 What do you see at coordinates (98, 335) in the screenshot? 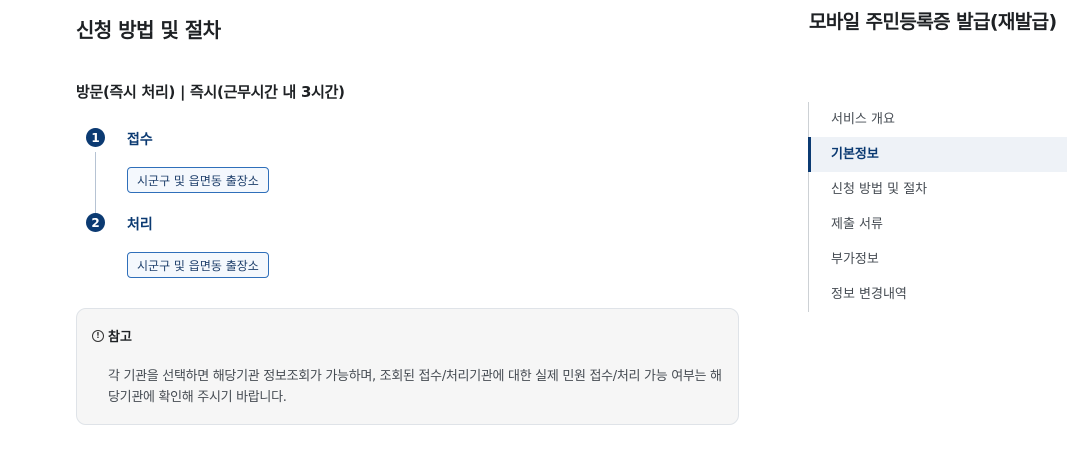
I see `info-icon: !` at bounding box center [98, 335].